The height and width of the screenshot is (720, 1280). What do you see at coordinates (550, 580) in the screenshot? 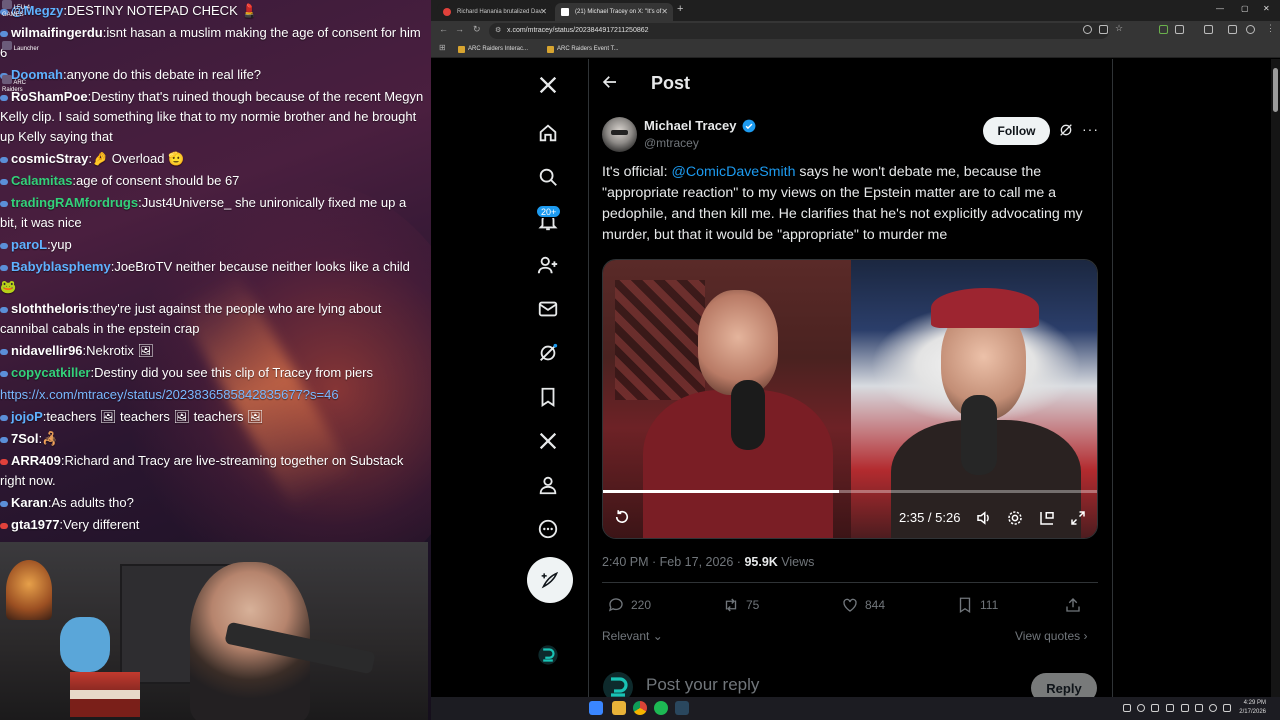
I see `compose-post-button` at bounding box center [550, 580].